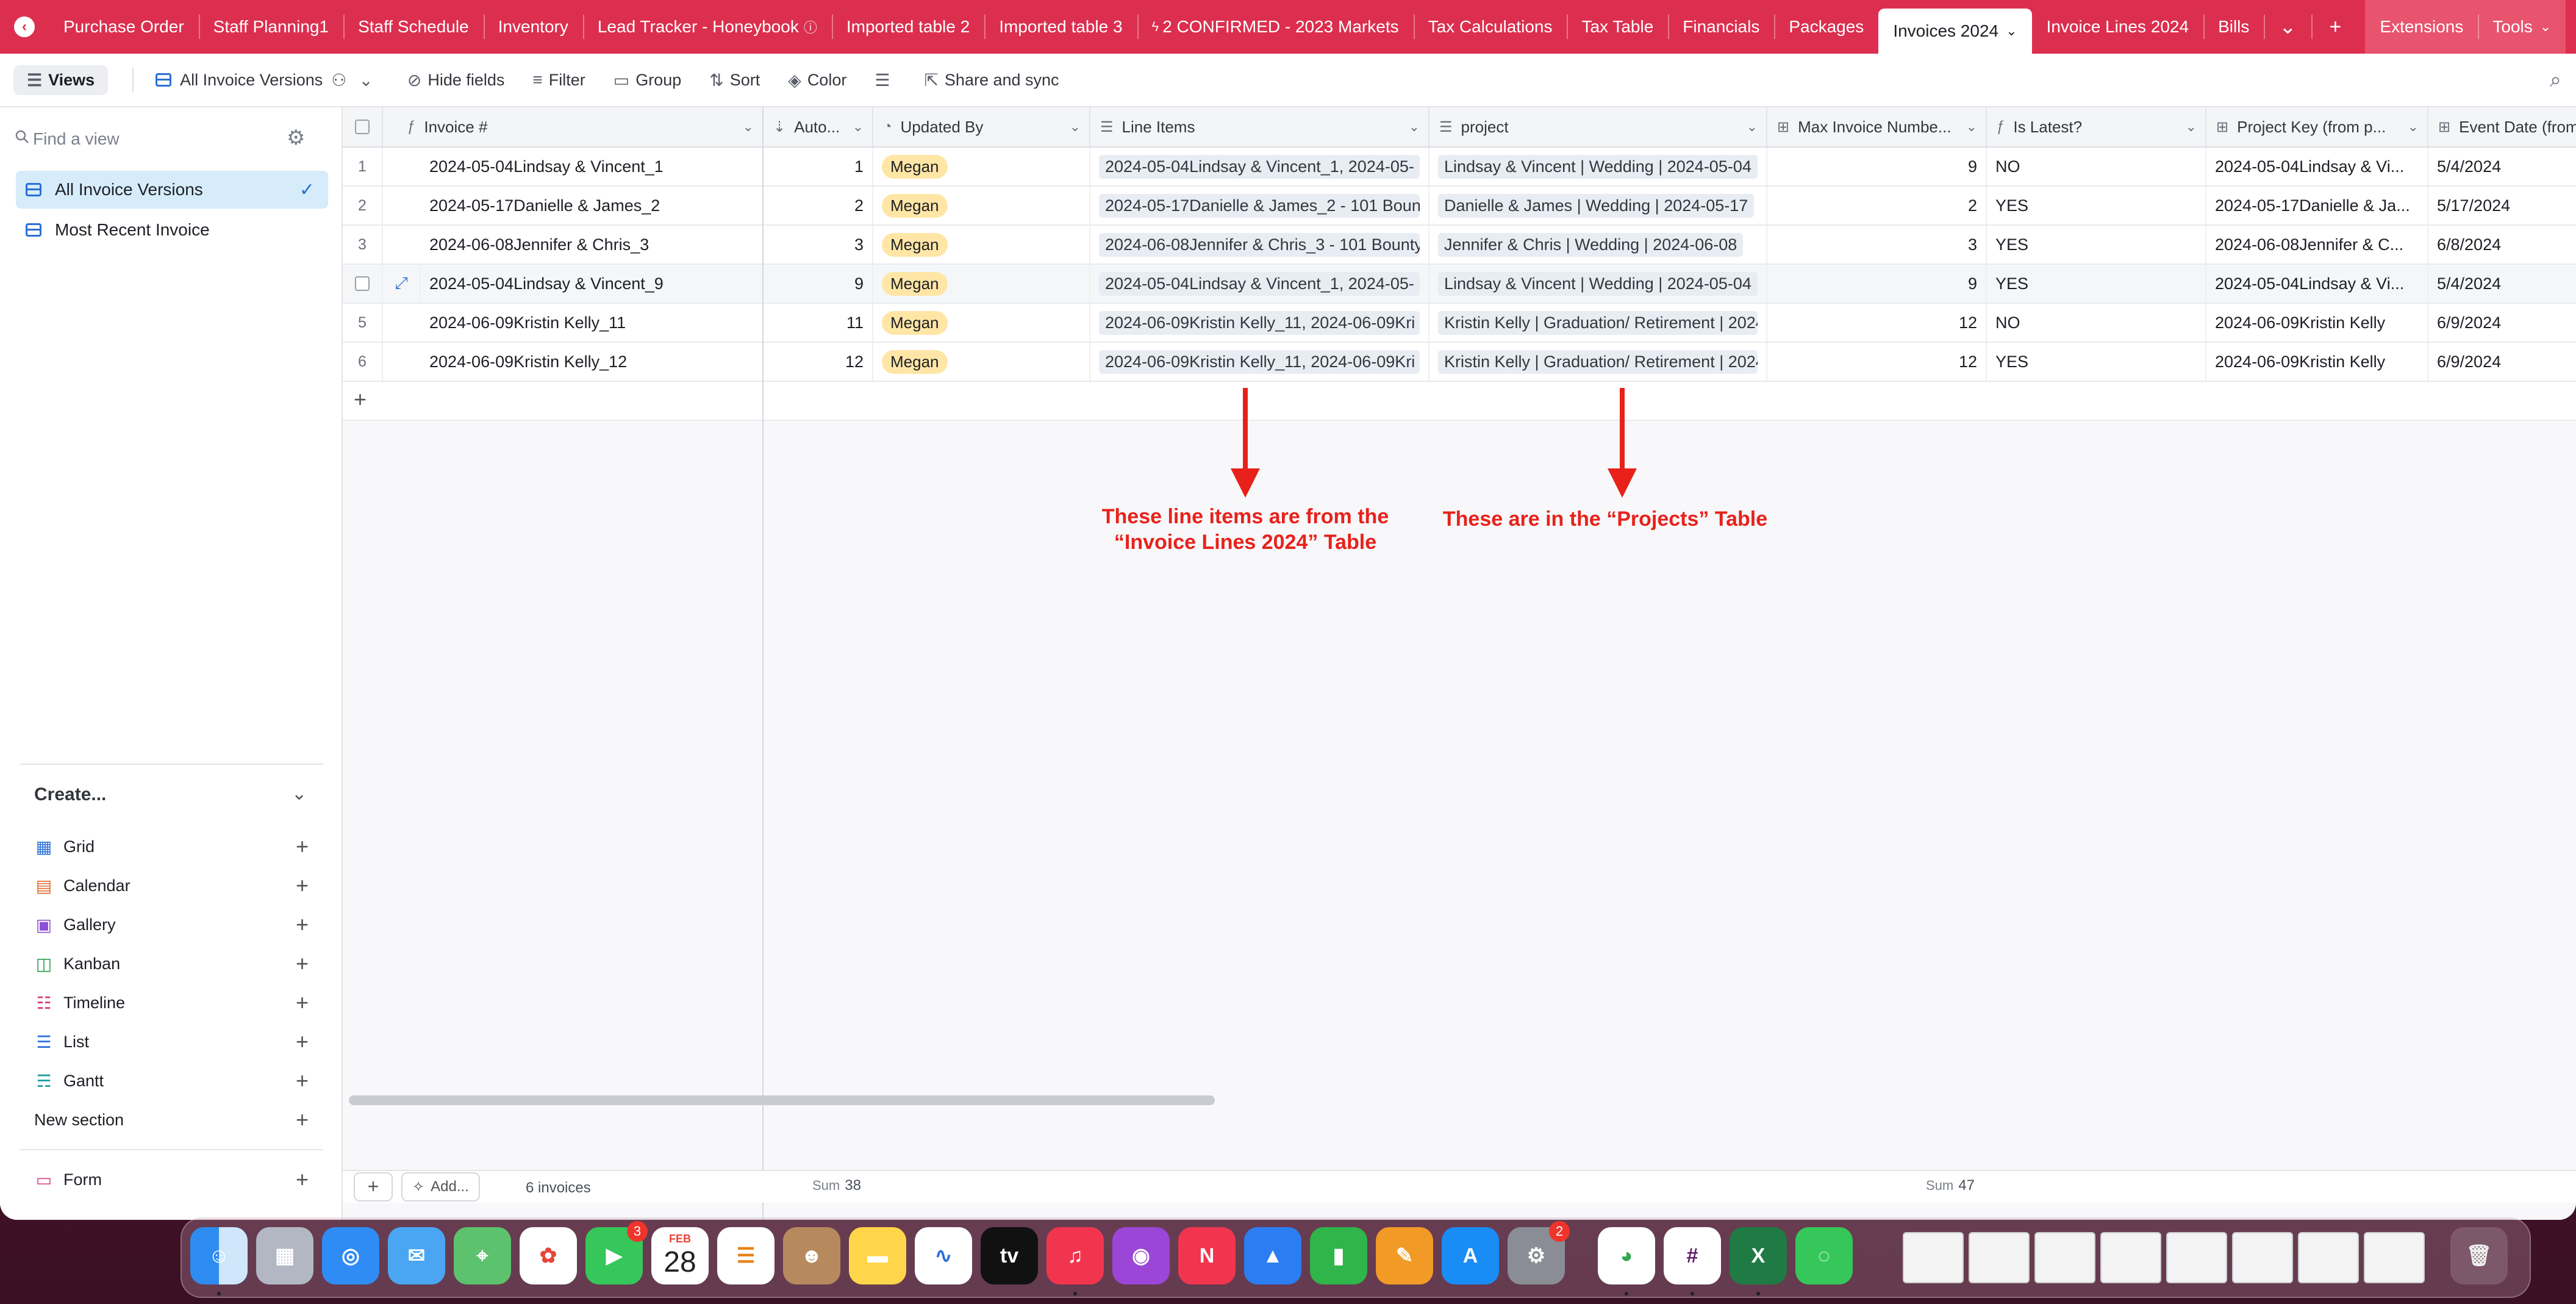 The height and width of the screenshot is (1304, 2576). I want to click on reminders-icon: ☰, so click(746, 1255).